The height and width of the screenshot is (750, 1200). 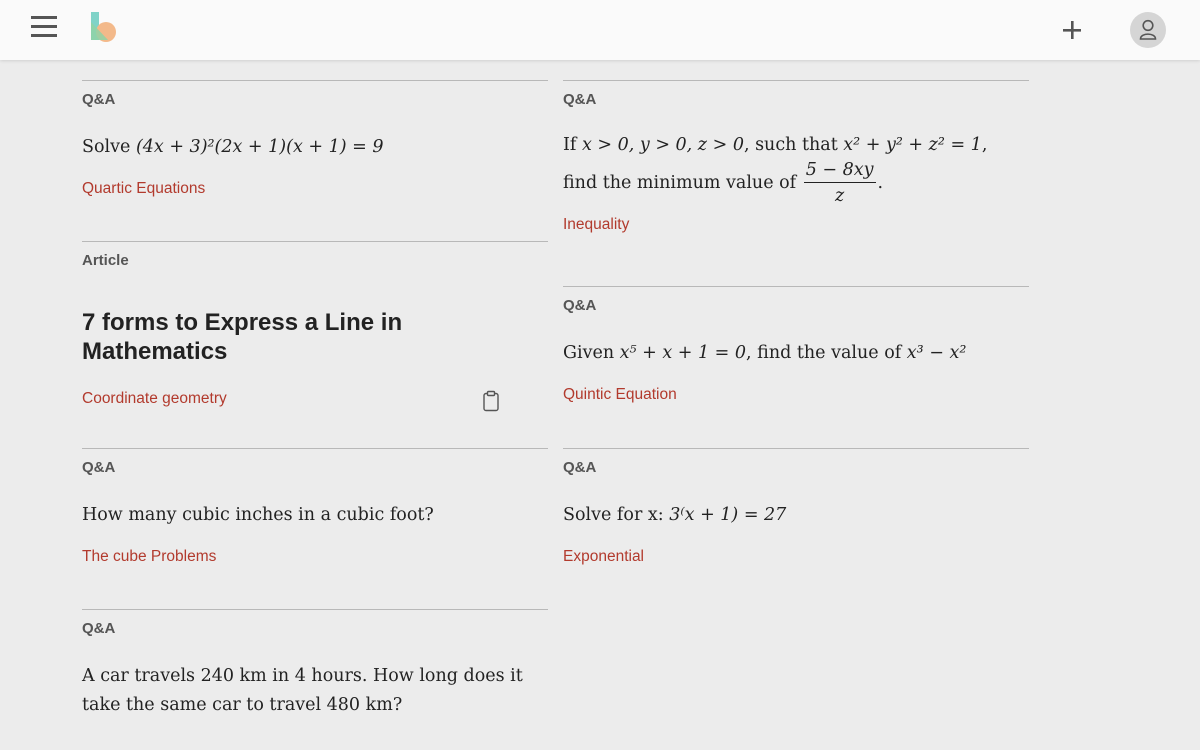 What do you see at coordinates (109, 147) in the screenshot?
I see `question-prefix: Solve` at bounding box center [109, 147].